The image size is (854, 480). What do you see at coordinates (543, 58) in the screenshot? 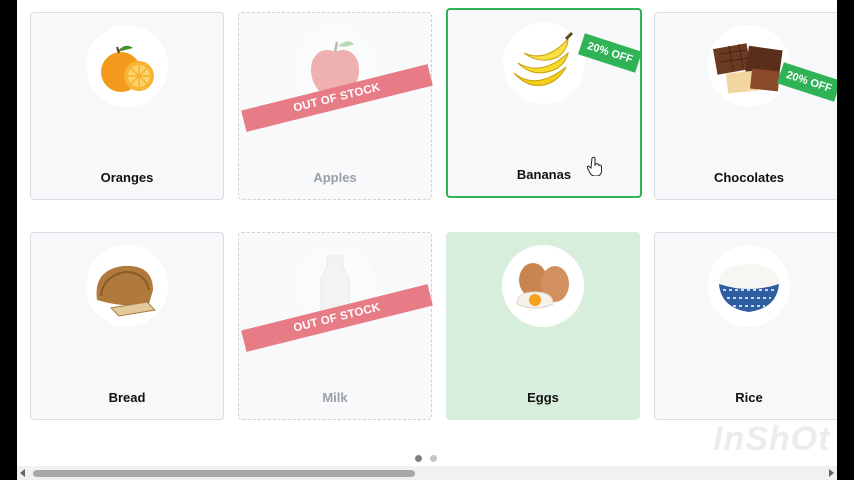
I see `banana-icon` at bounding box center [543, 58].